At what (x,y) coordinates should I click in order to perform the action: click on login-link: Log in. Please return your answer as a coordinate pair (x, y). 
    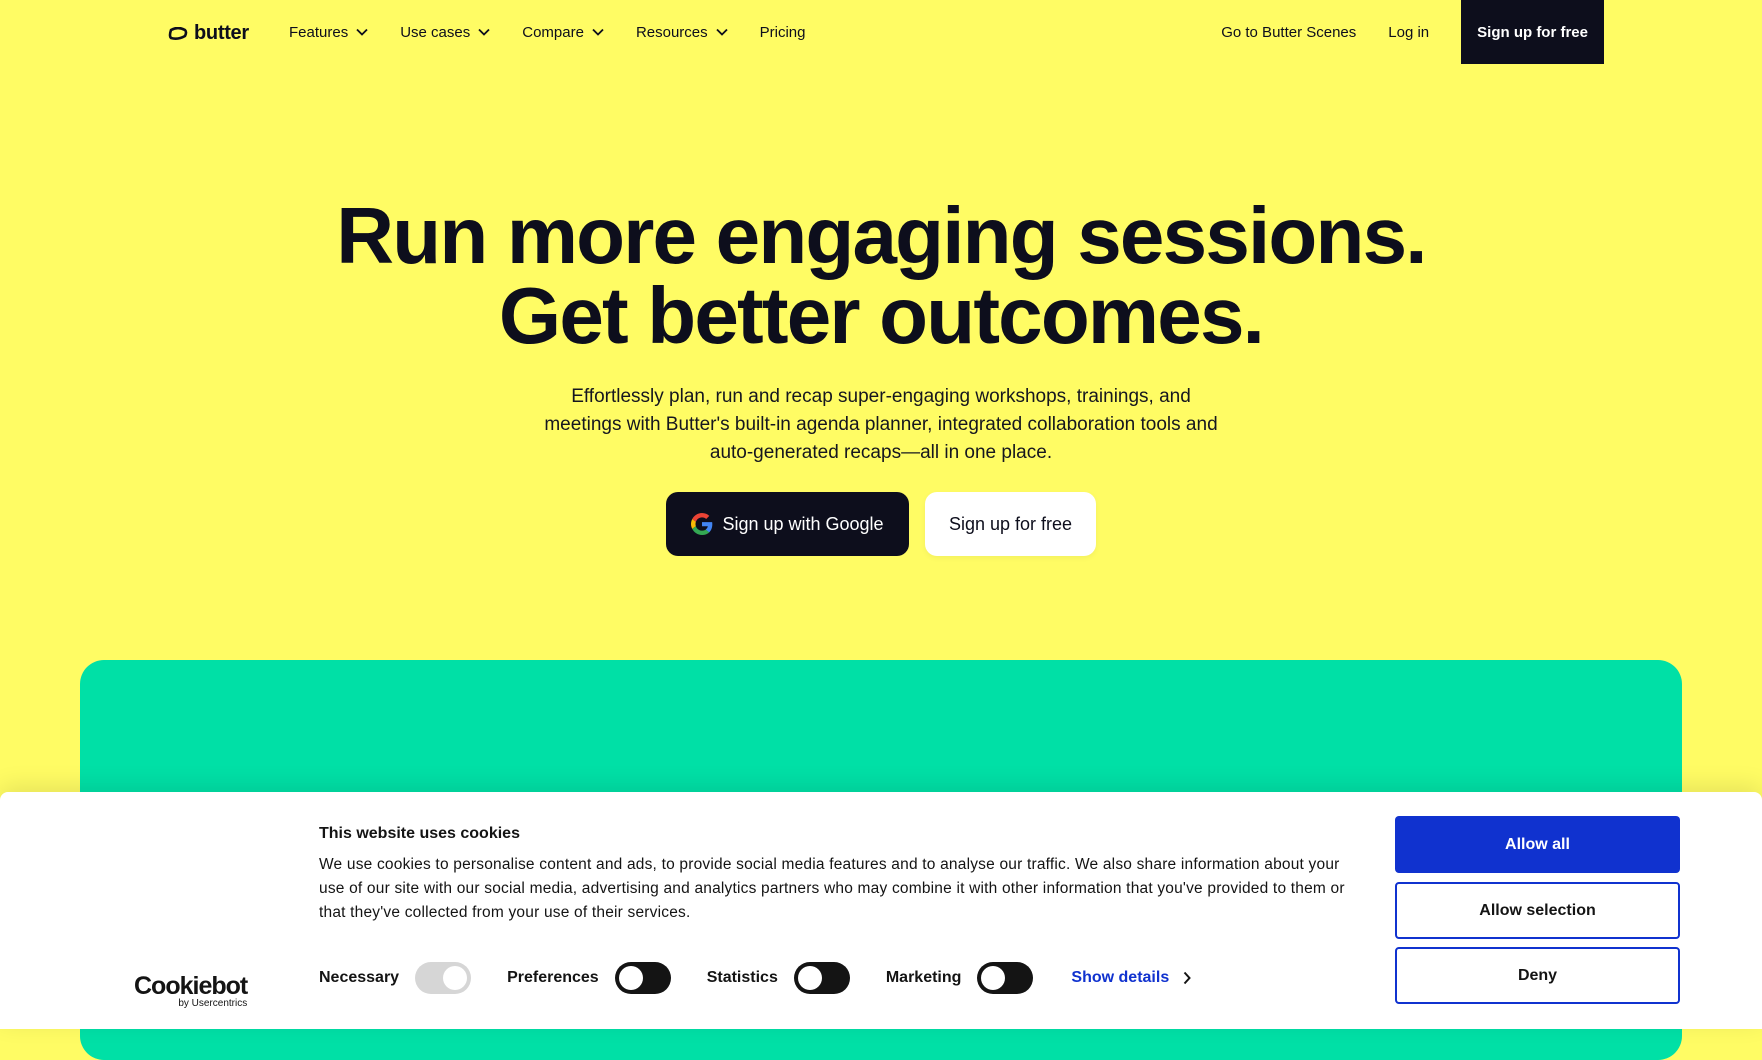
    Looking at the image, I should click on (1408, 32).